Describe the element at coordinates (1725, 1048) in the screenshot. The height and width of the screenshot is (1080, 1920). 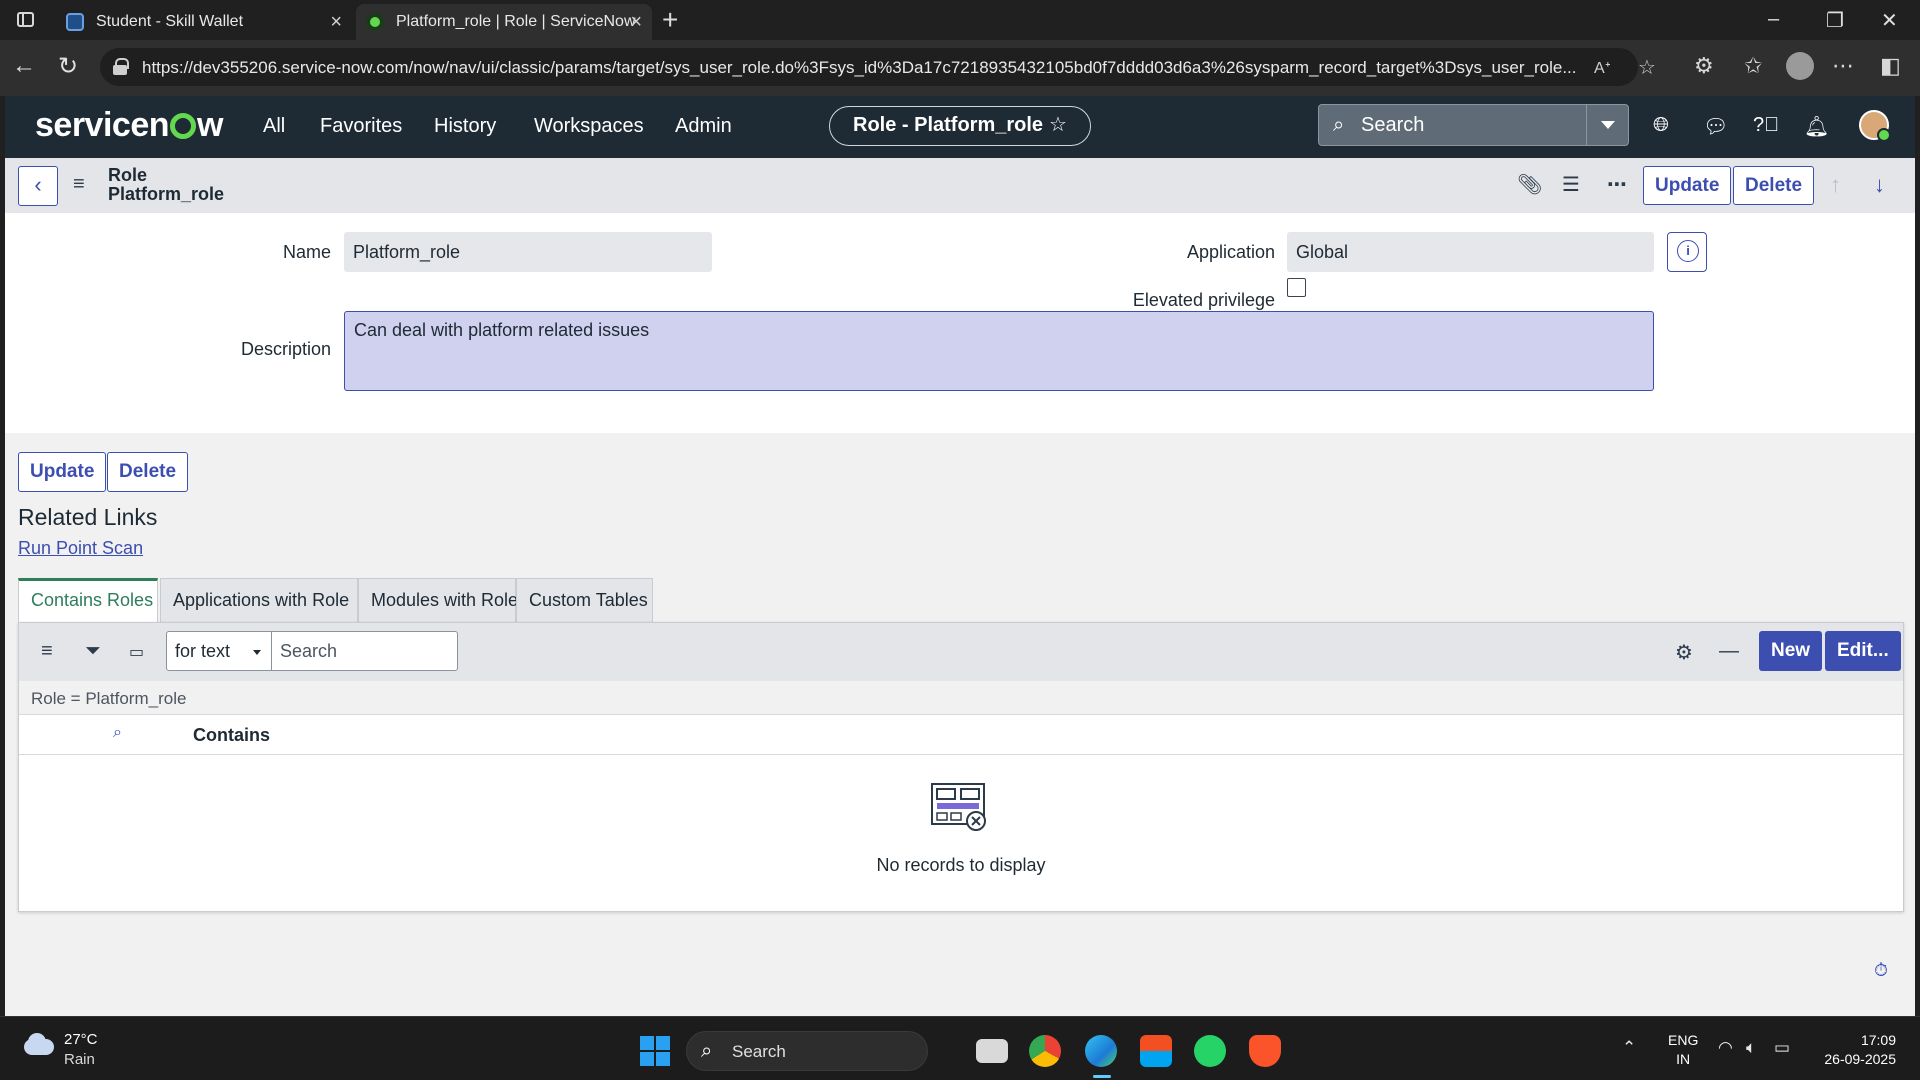
I see `wifi-icon: ◠` at that location.